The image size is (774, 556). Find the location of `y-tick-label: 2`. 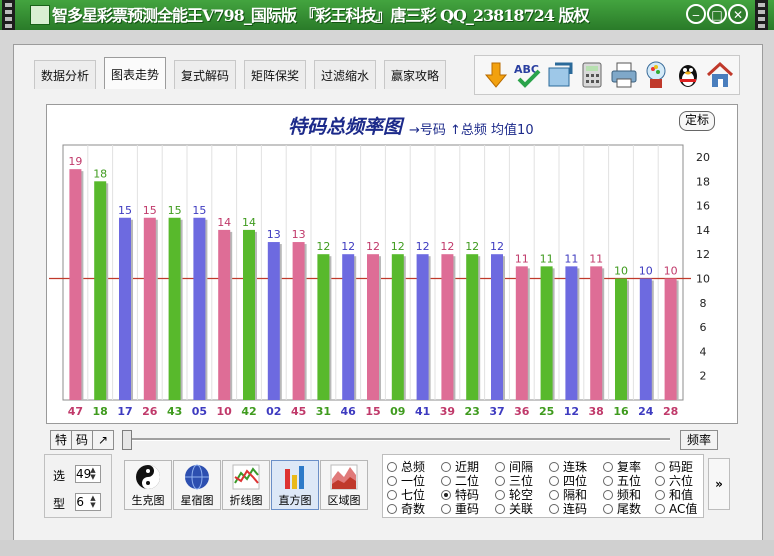

y-tick-label: 2 is located at coordinates (703, 376).